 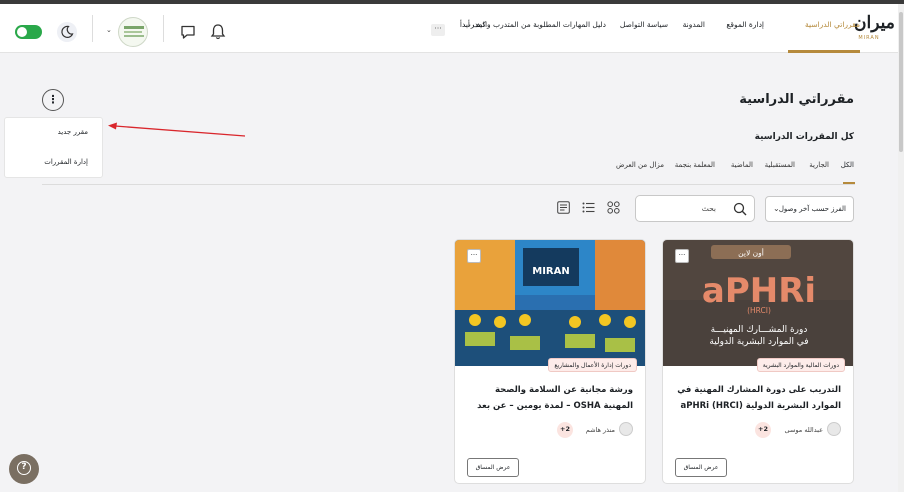 I want to click on help-button: ?, so click(x=24, y=469).